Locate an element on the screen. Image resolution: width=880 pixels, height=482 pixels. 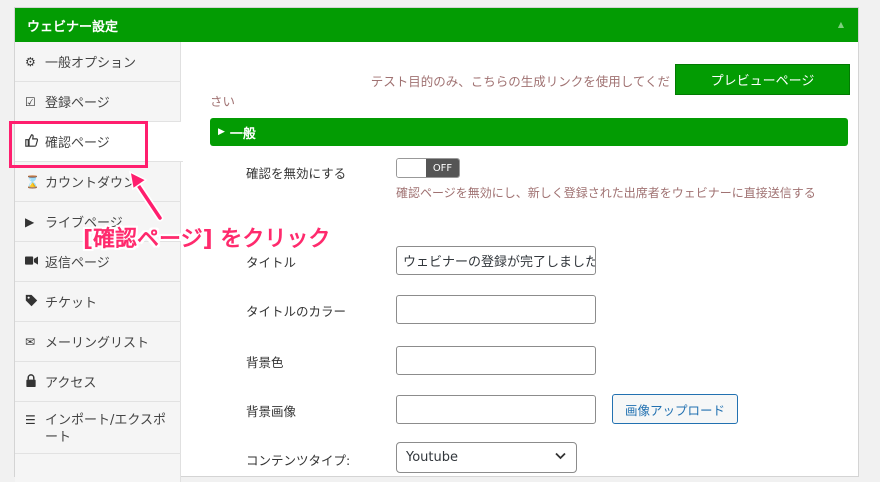
sidebar-item-registration-page: ☑ 登録ページ is located at coordinates (98, 102).